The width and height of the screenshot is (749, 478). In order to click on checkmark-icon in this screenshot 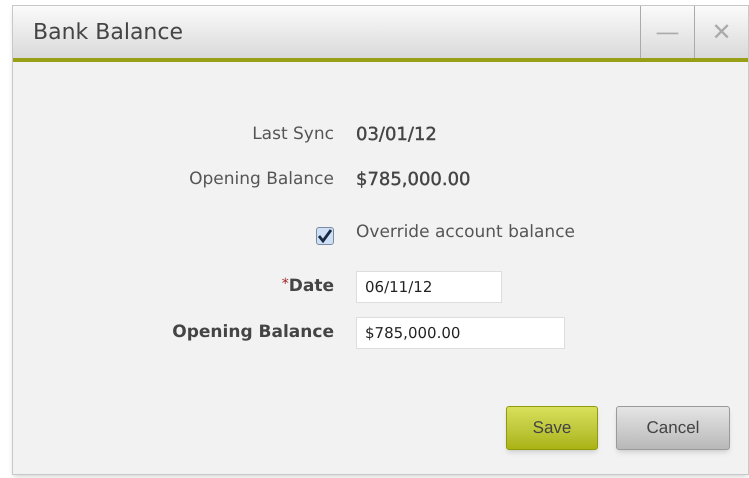, I will do `click(325, 236)`.